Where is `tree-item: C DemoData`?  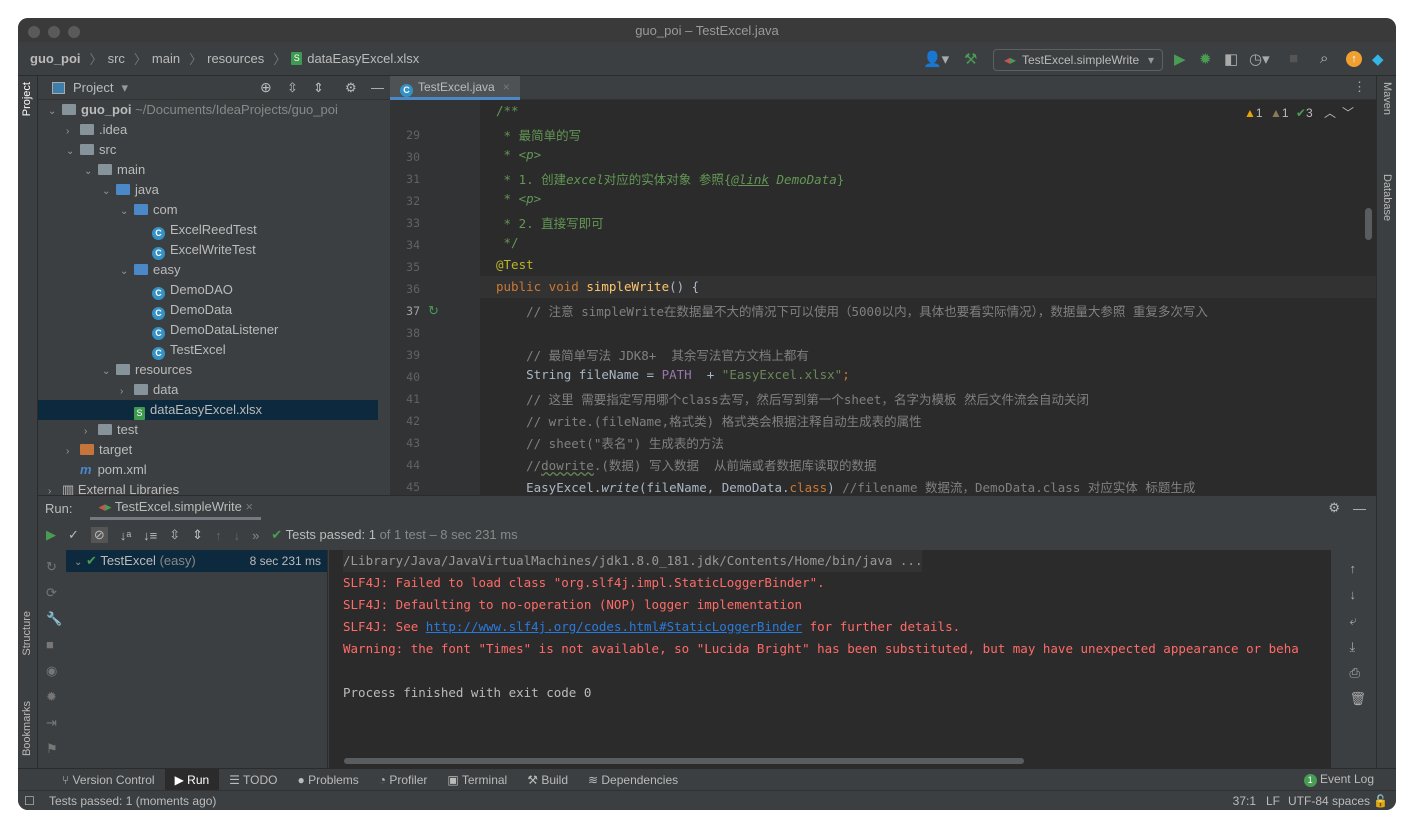
tree-item: C DemoData is located at coordinates (208, 310).